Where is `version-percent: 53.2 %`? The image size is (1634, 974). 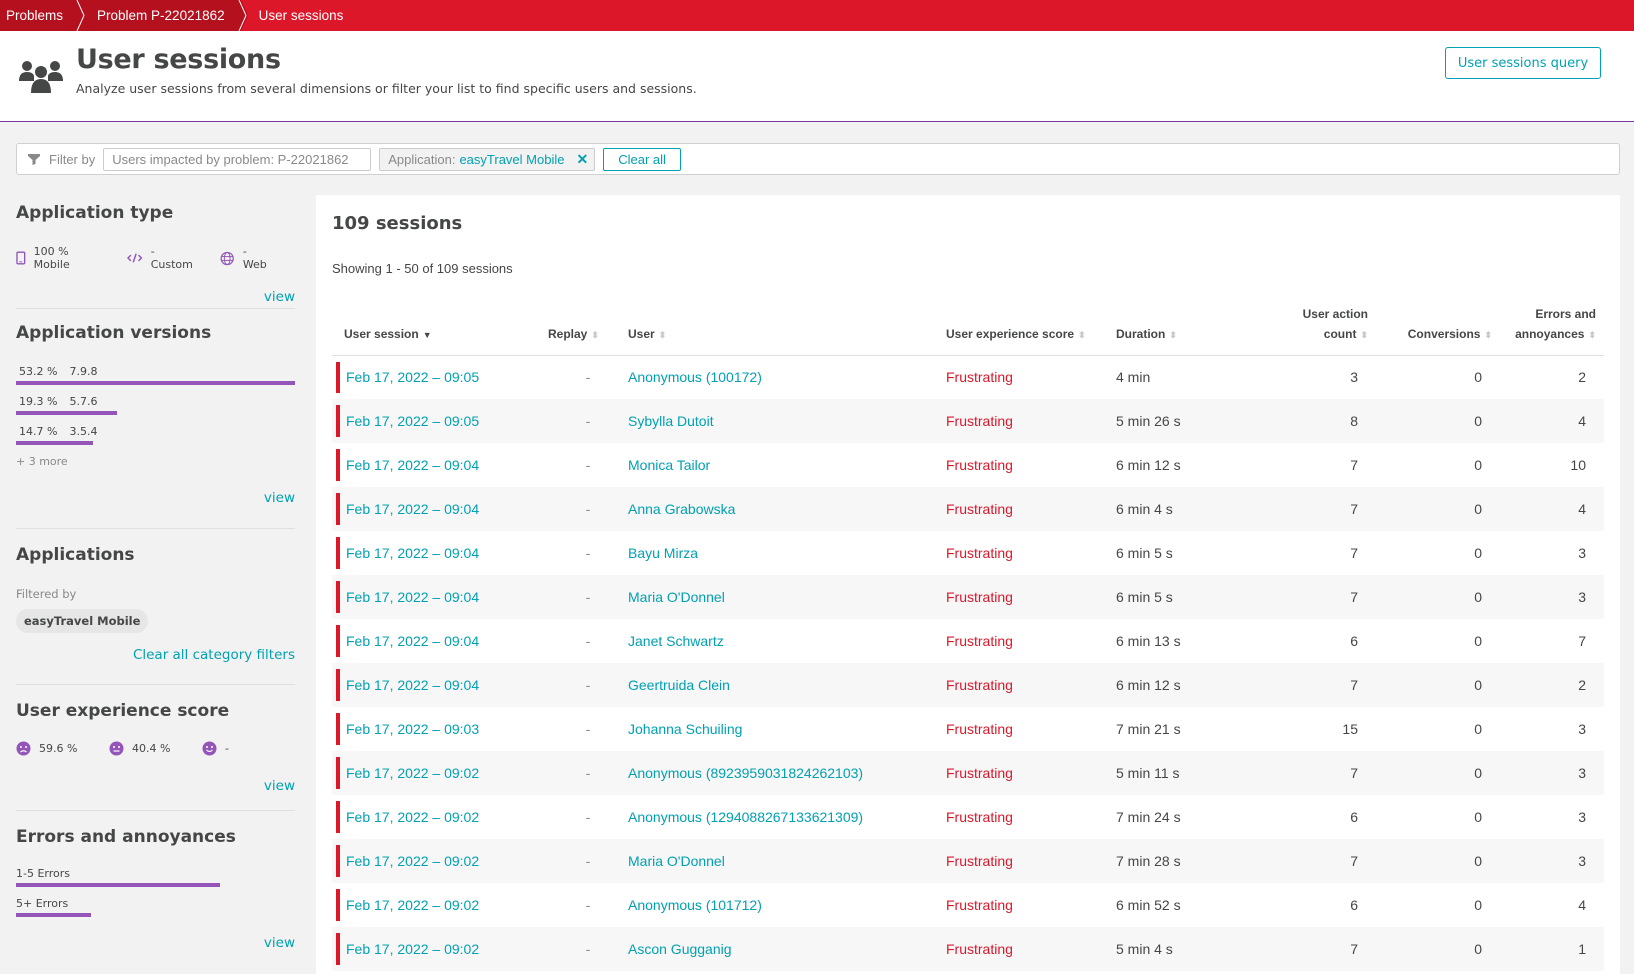 version-percent: 53.2 % is located at coordinates (38, 371).